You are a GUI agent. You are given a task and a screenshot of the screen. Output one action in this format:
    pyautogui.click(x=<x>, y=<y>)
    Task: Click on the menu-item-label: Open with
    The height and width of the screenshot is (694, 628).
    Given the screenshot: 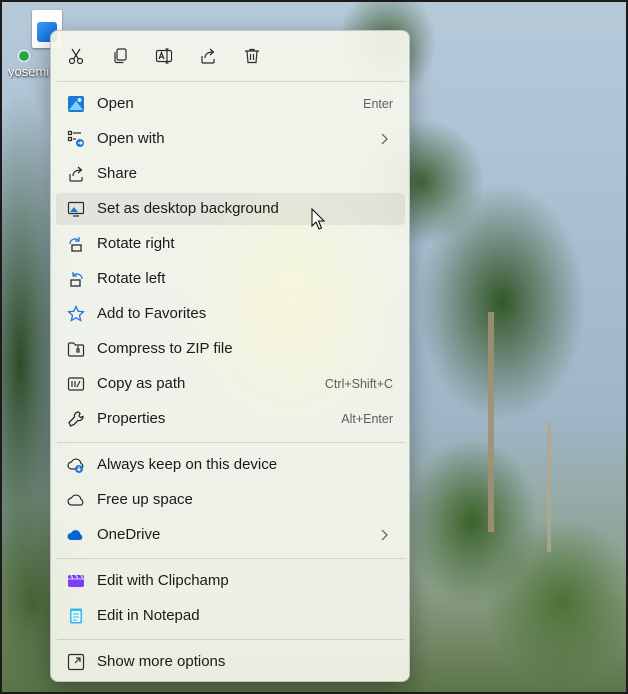 What is the action you would take?
    pyautogui.click(x=131, y=138)
    